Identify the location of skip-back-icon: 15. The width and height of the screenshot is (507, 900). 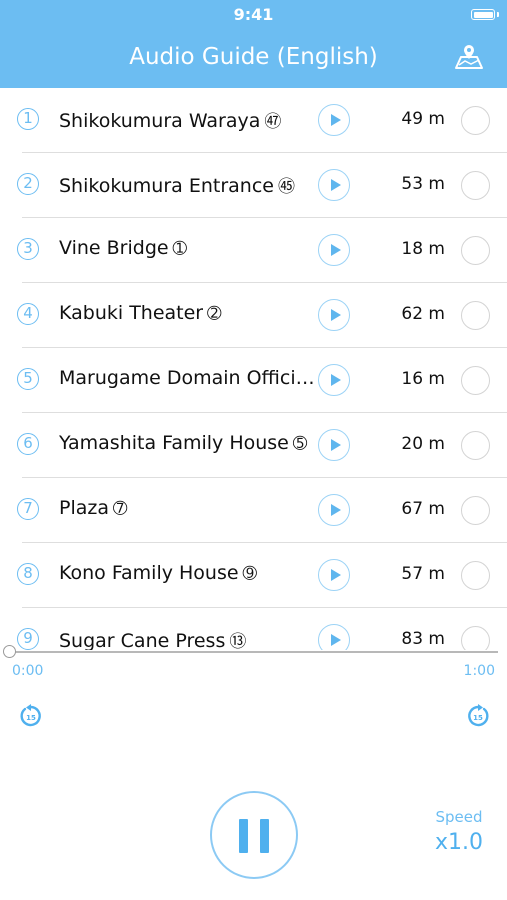
(31, 716).